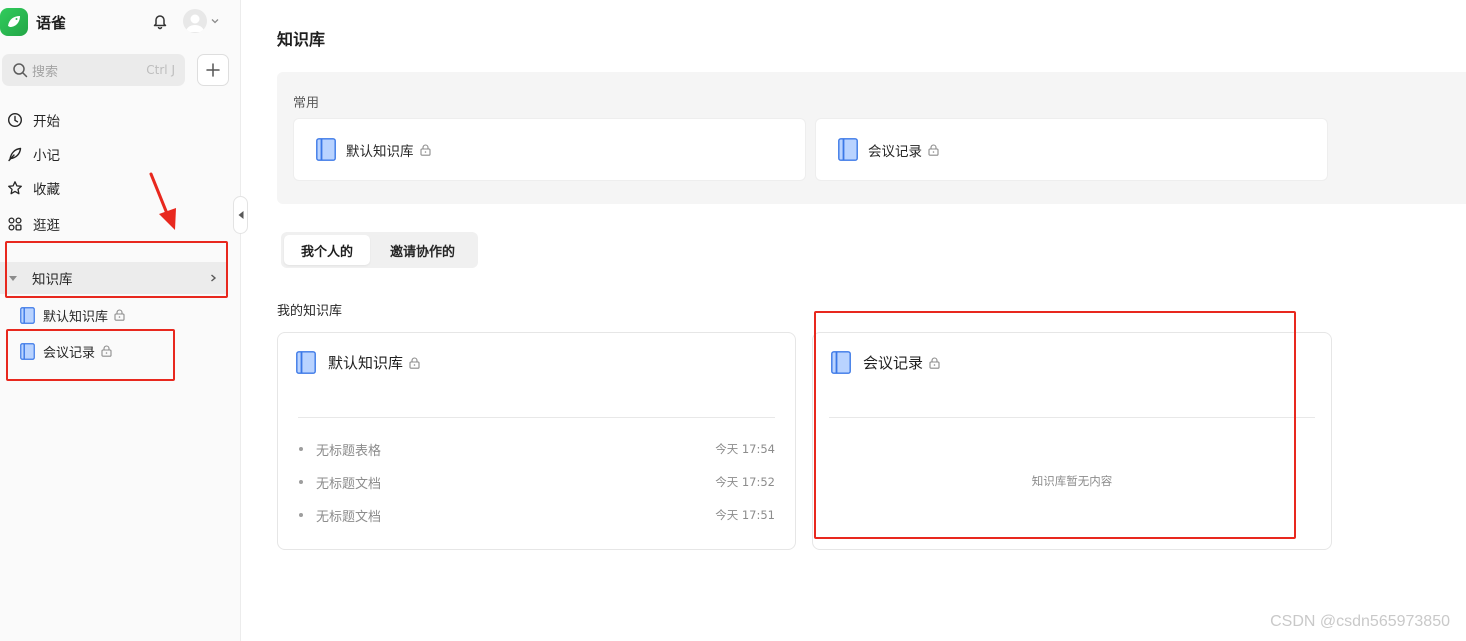 The image size is (1466, 641). What do you see at coordinates (15, 188) in the screenshot?
I see `star-icon` at bounding box center [15, 188].